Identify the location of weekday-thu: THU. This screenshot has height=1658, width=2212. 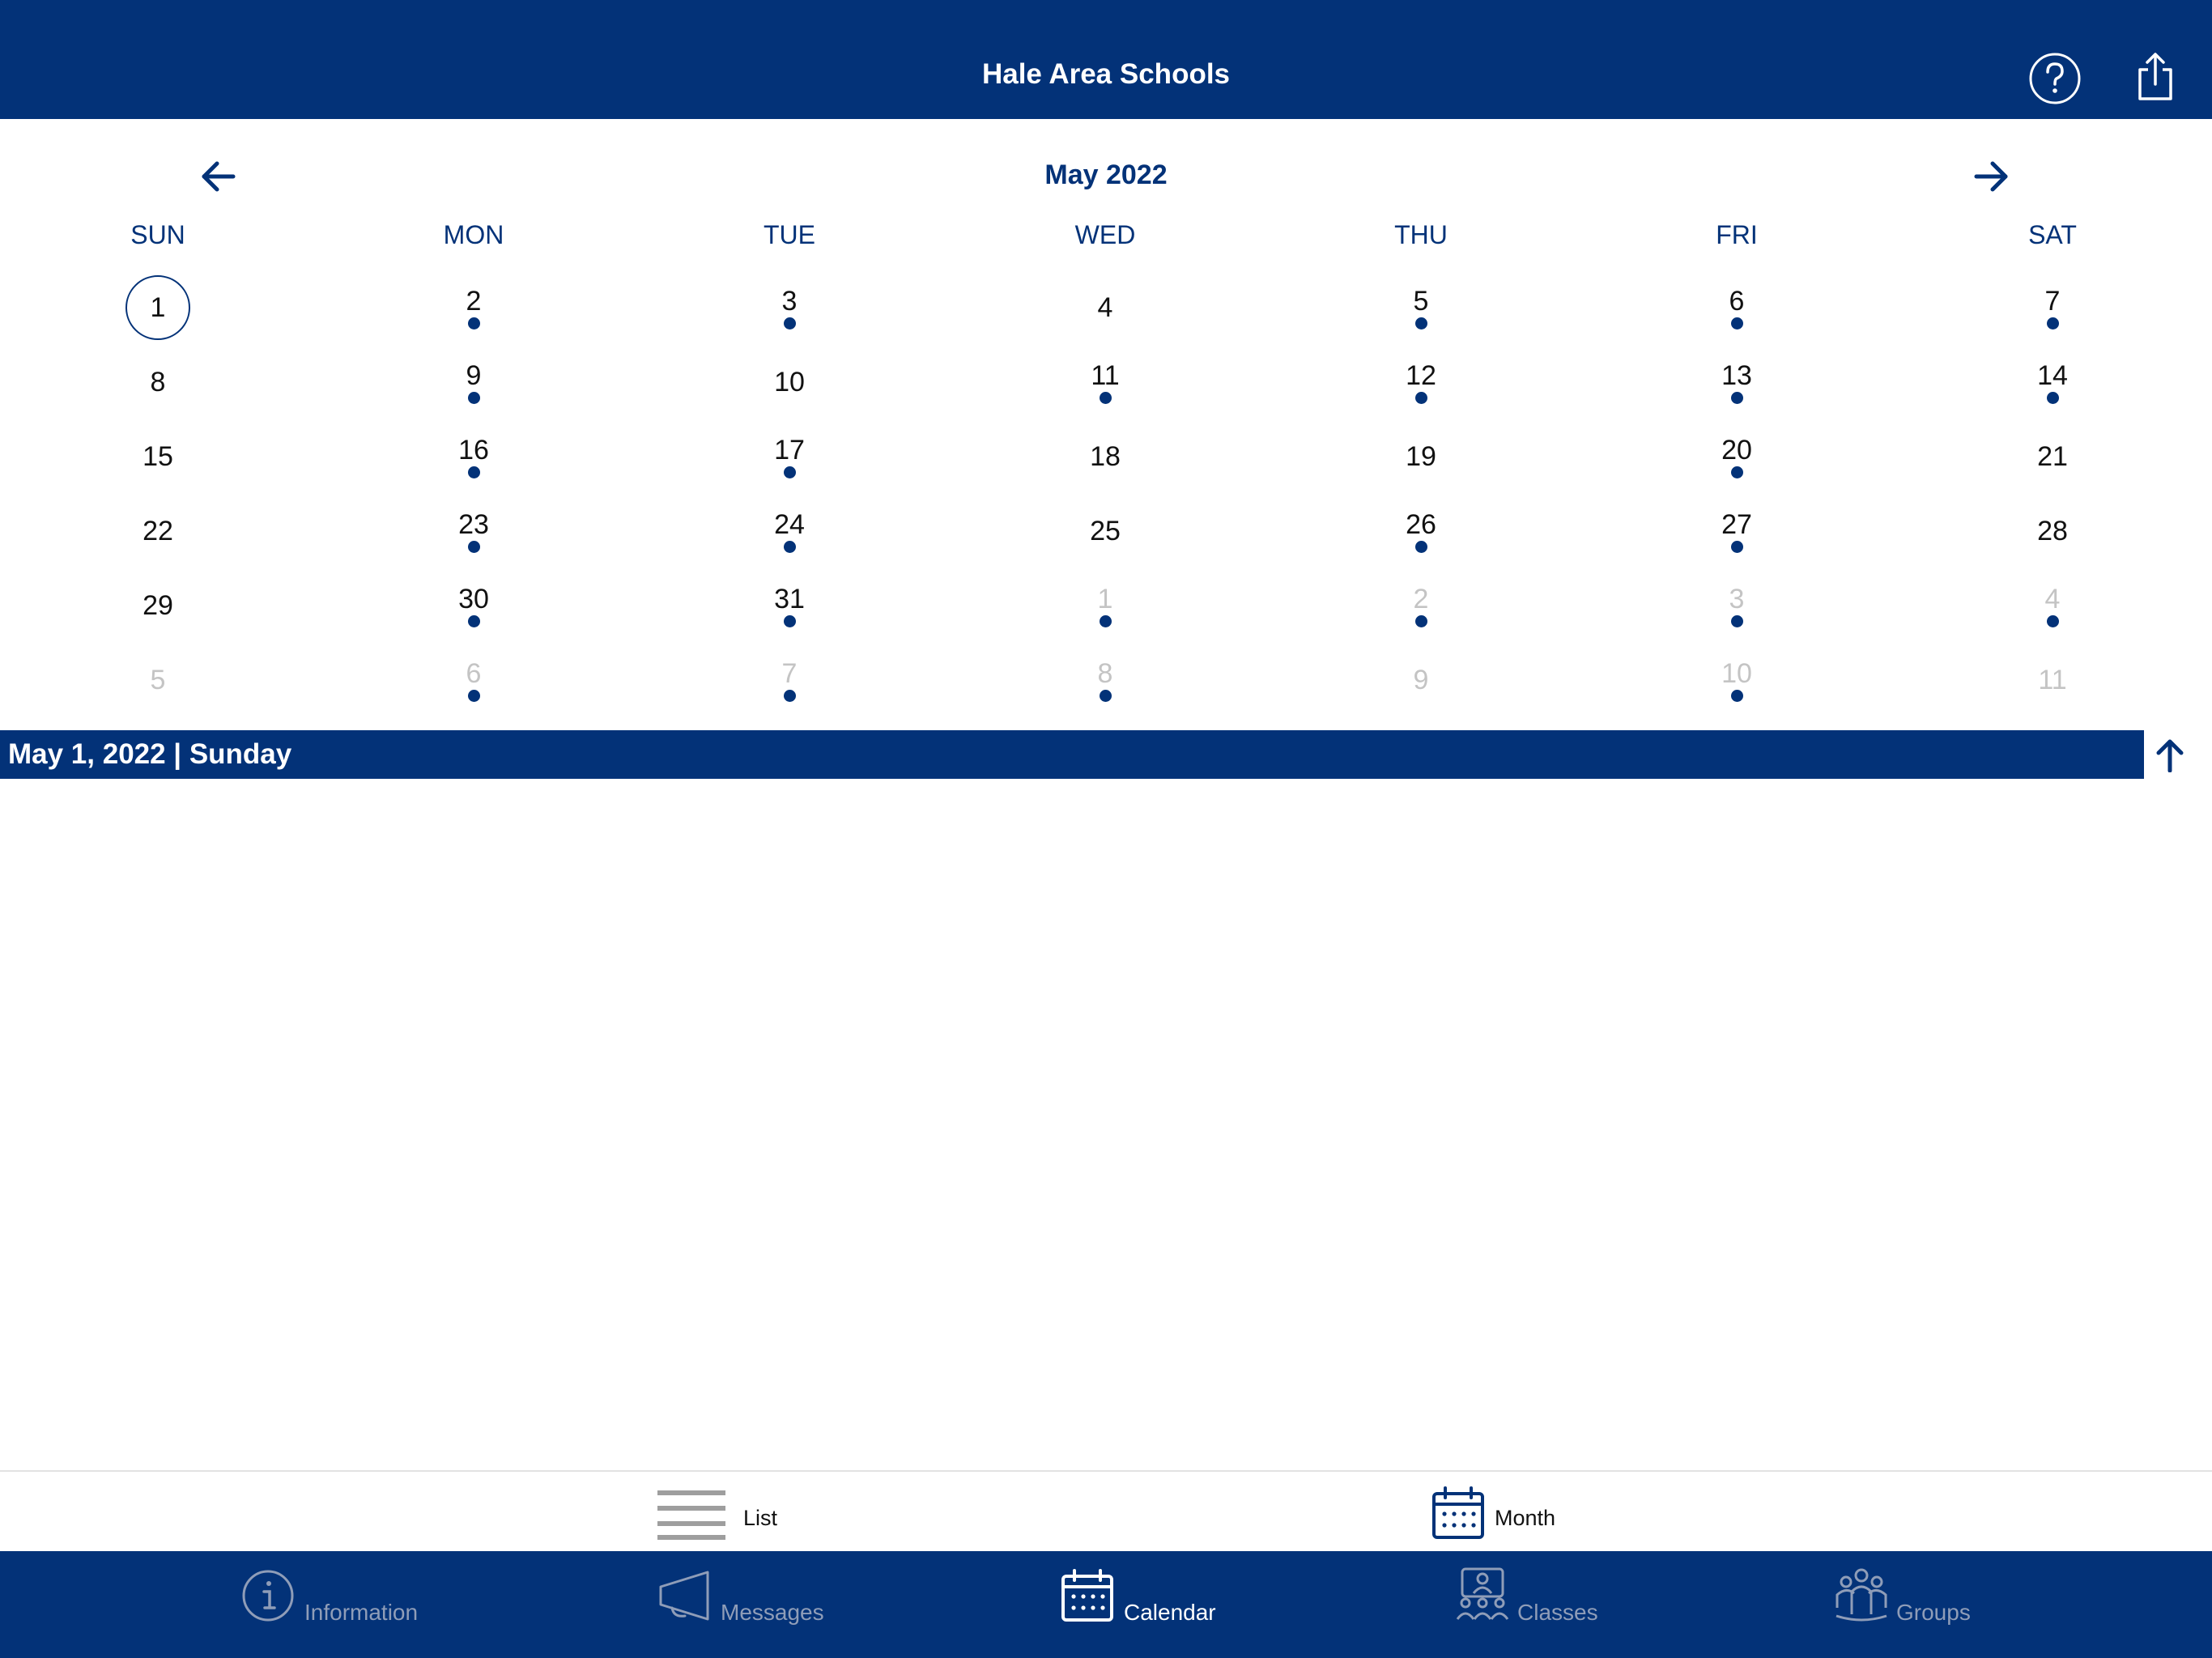
(1421, 234).